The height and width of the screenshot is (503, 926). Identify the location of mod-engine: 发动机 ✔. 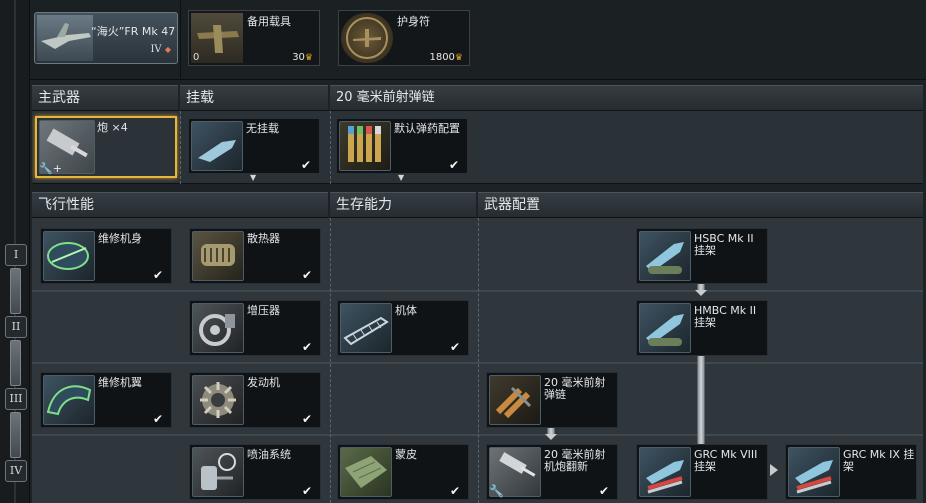
(255, 400).